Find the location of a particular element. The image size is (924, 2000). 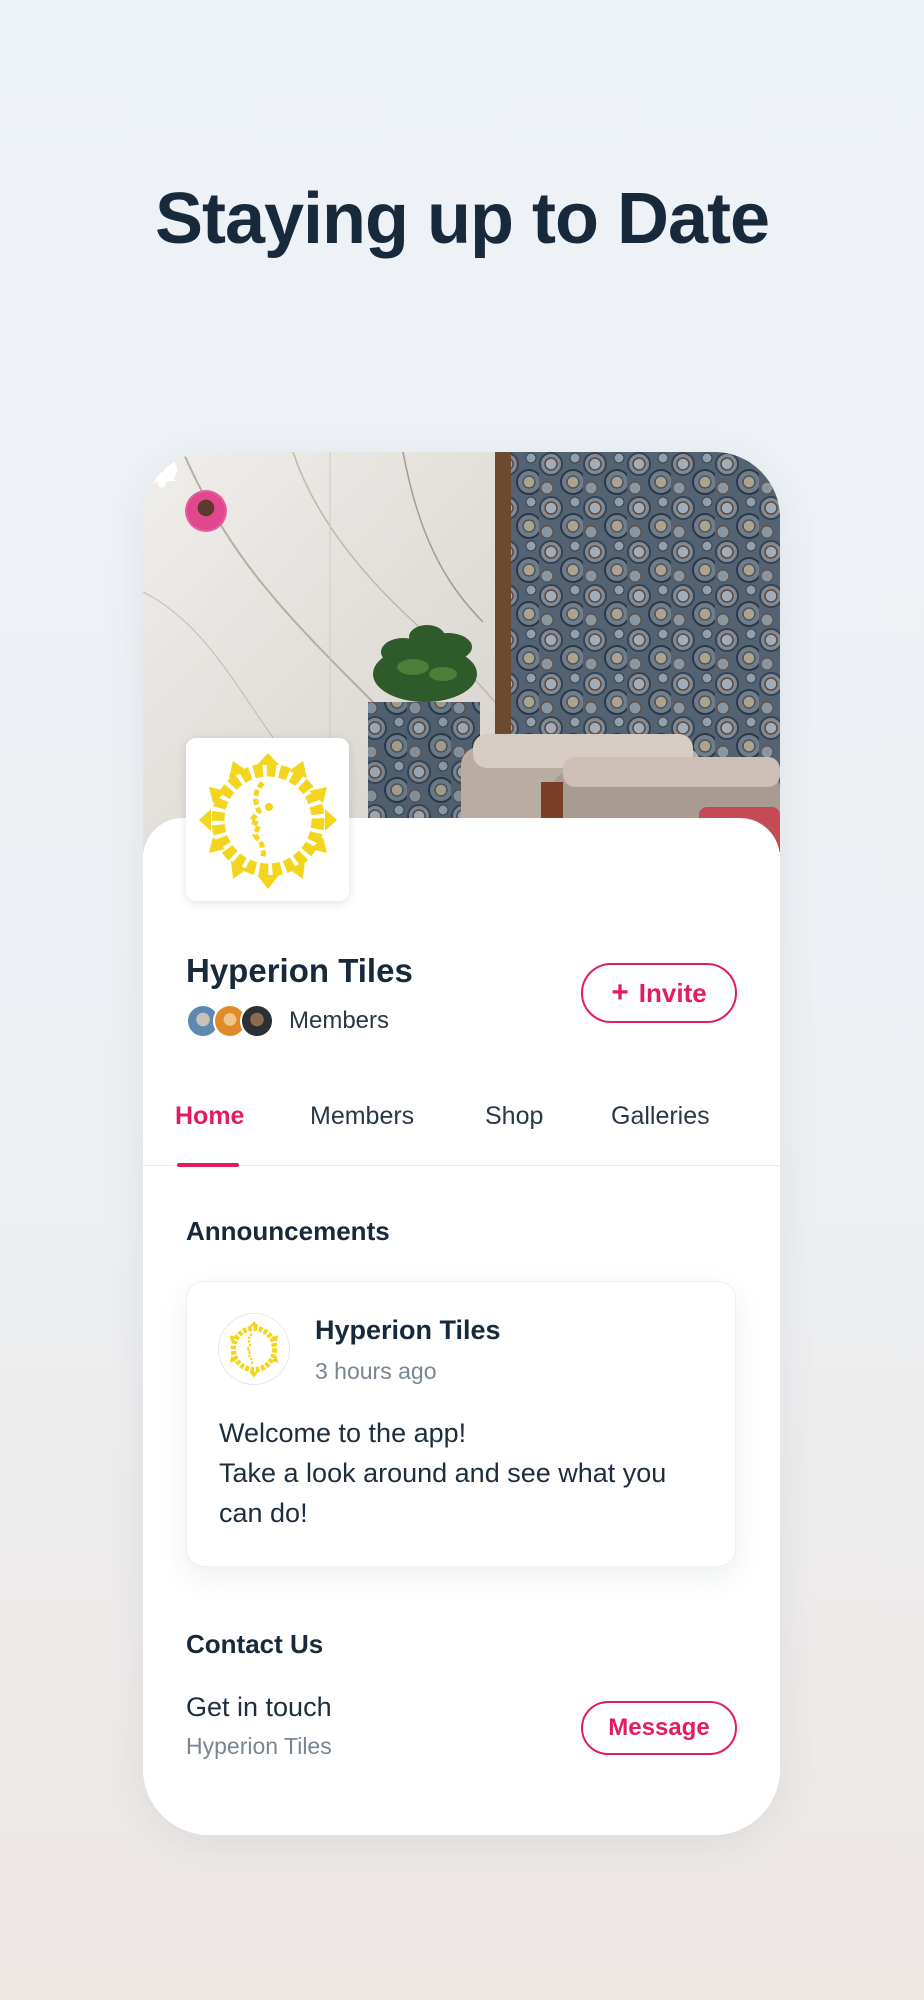

post-author-avatar is located at coordinates (254, 1349).